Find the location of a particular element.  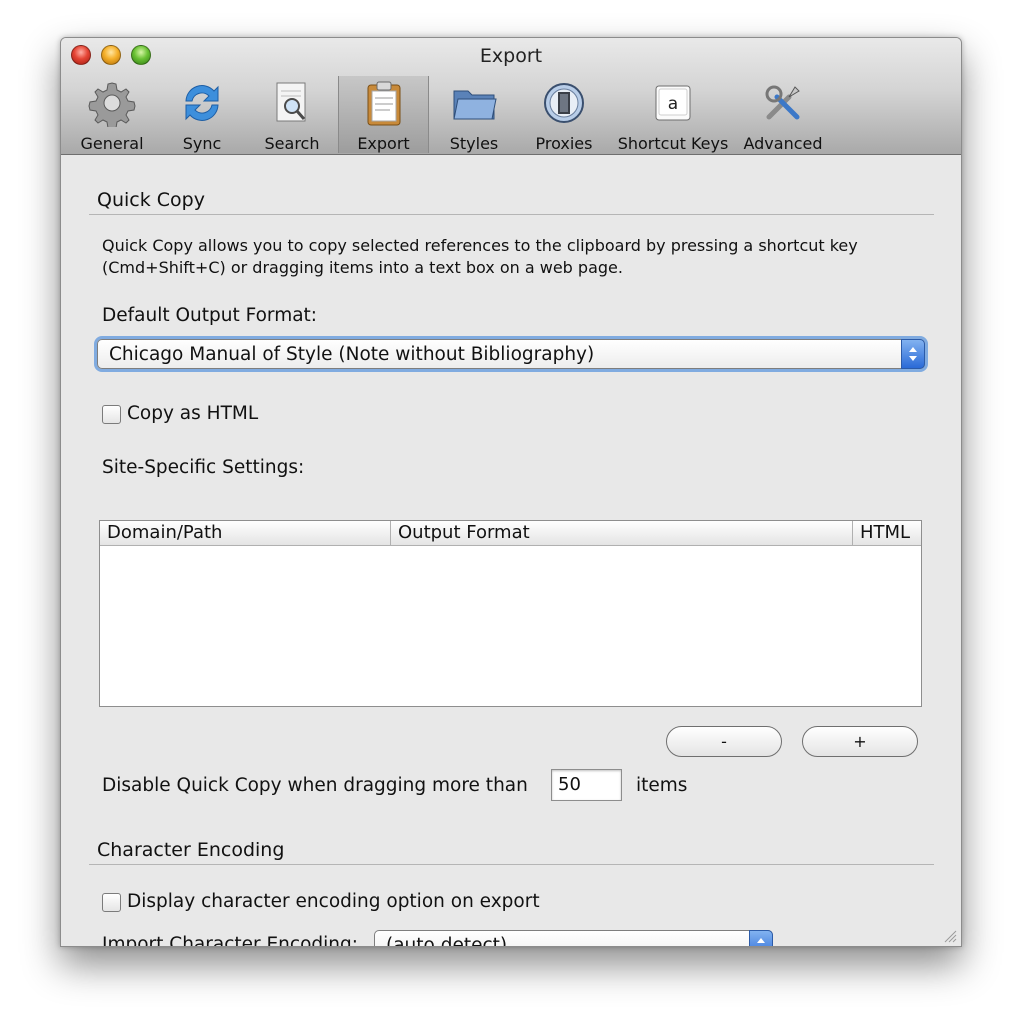

tab-search: Search is located at coordinates (292, 114).